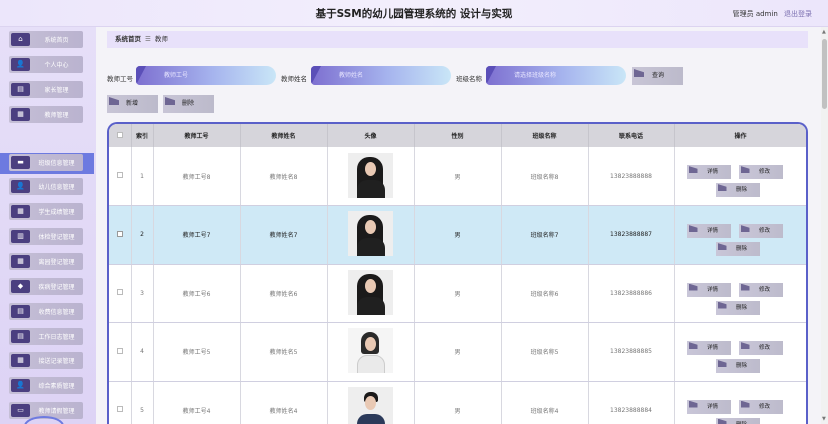 The height and width of the screenshot is (424, 828). Describe the element at coordinates (46, 360) in the screenshot. I see `sidebar-item: ▦ 接送记录管理` at that location.